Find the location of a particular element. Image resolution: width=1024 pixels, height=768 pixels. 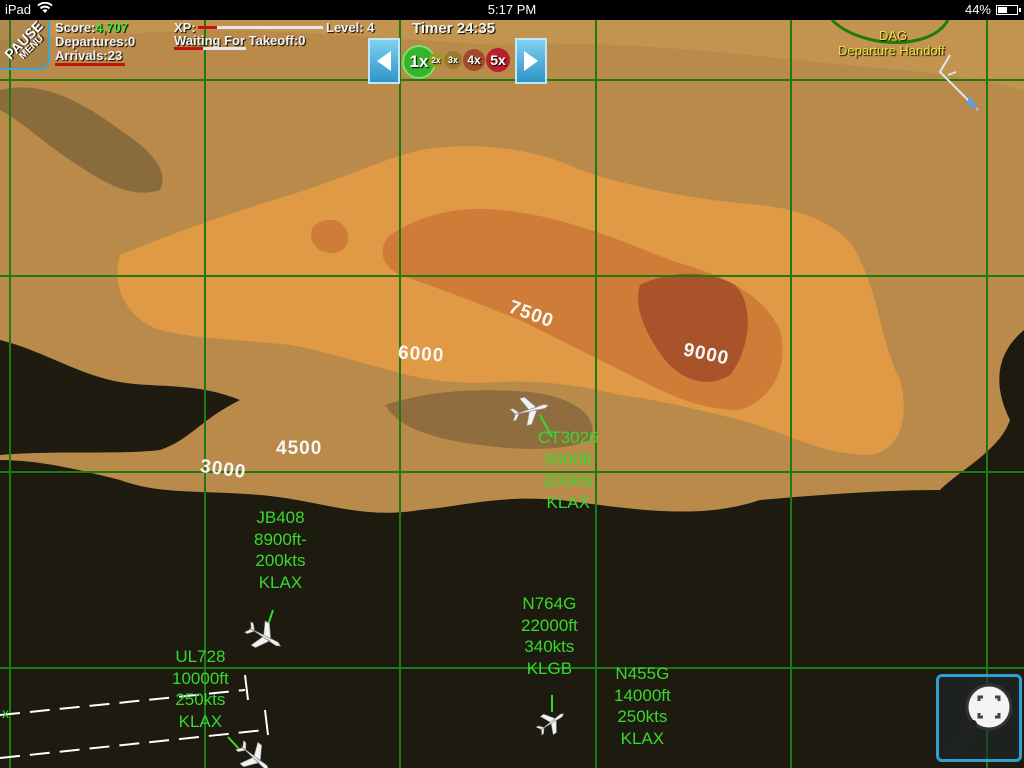

status-time: 5:17 PM is located at coordinates (512, 9).